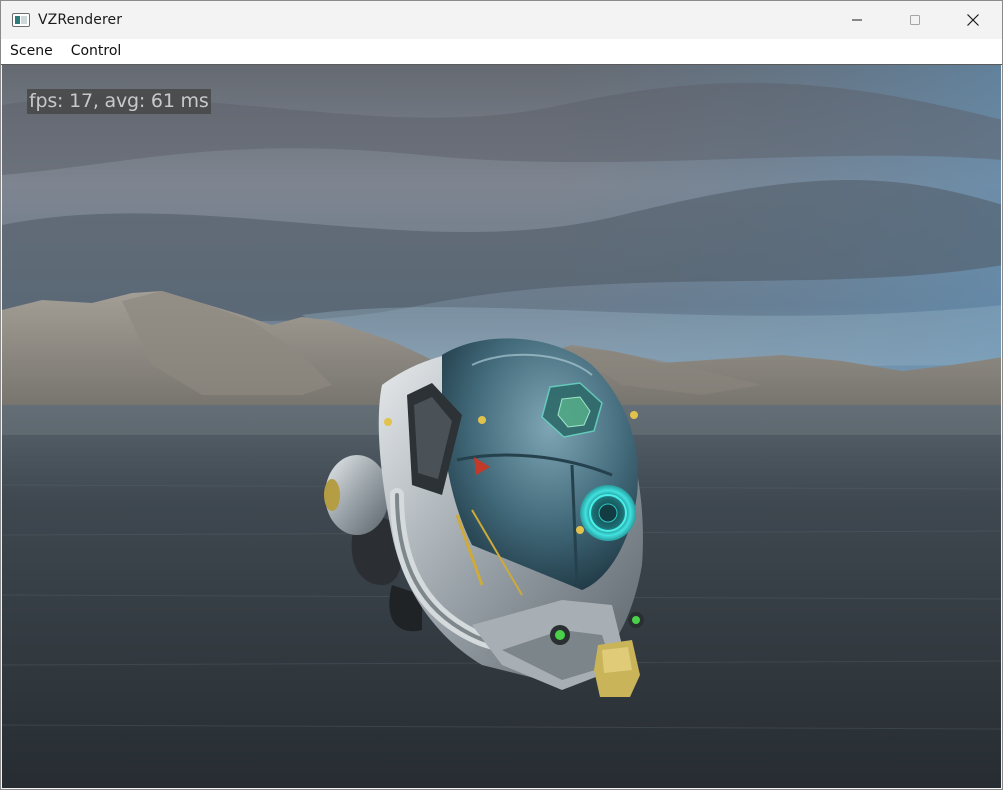 This screenshot has height=790, width=1003. I want to click on title-bar: VZRenderer, so click(501, 20).